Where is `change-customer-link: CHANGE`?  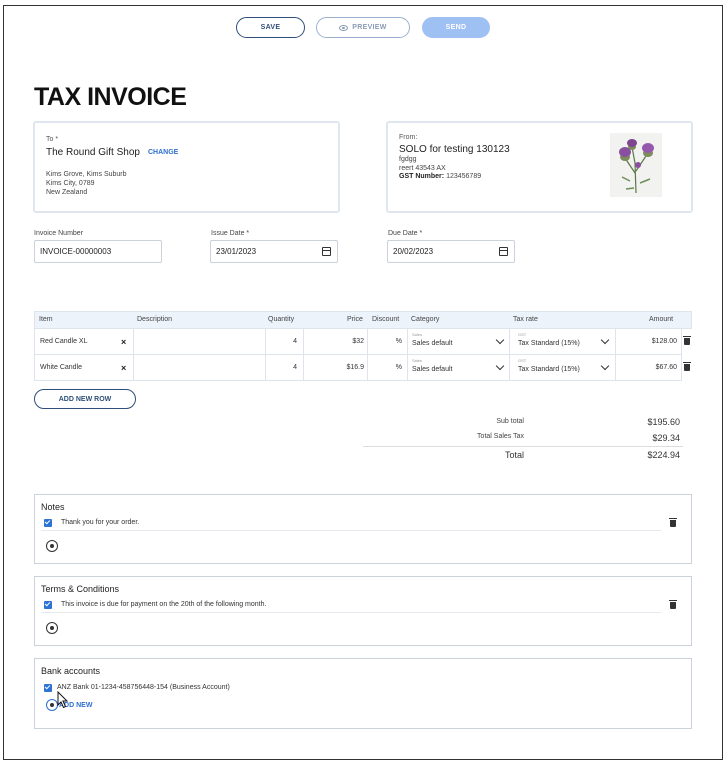 change-customer-link: CHANGE is located at coordinates (163, 152).